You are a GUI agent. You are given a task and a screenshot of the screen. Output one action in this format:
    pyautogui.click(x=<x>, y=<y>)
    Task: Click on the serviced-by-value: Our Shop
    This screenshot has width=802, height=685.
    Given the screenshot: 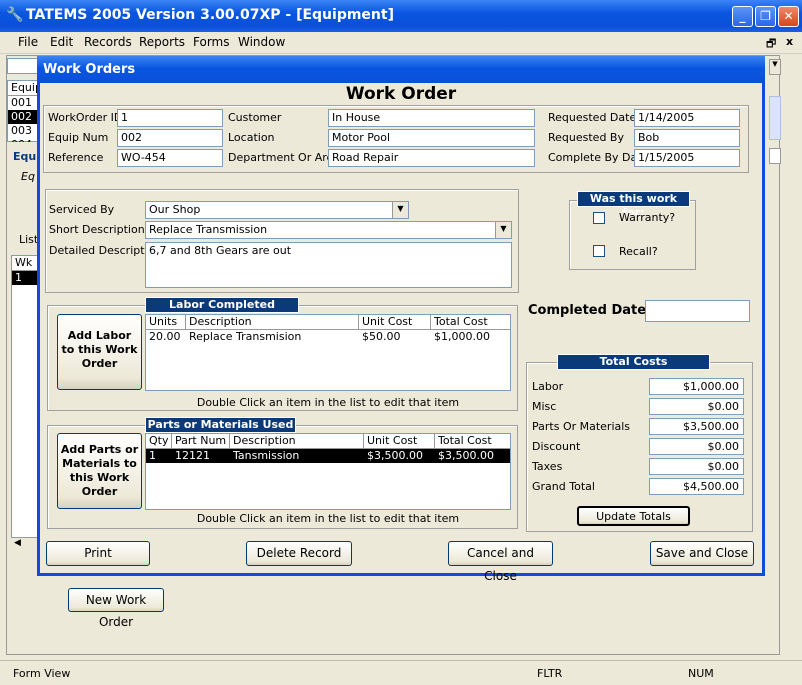 What is the action you would take?
    pyautogui.click(x=175, y=209)
    